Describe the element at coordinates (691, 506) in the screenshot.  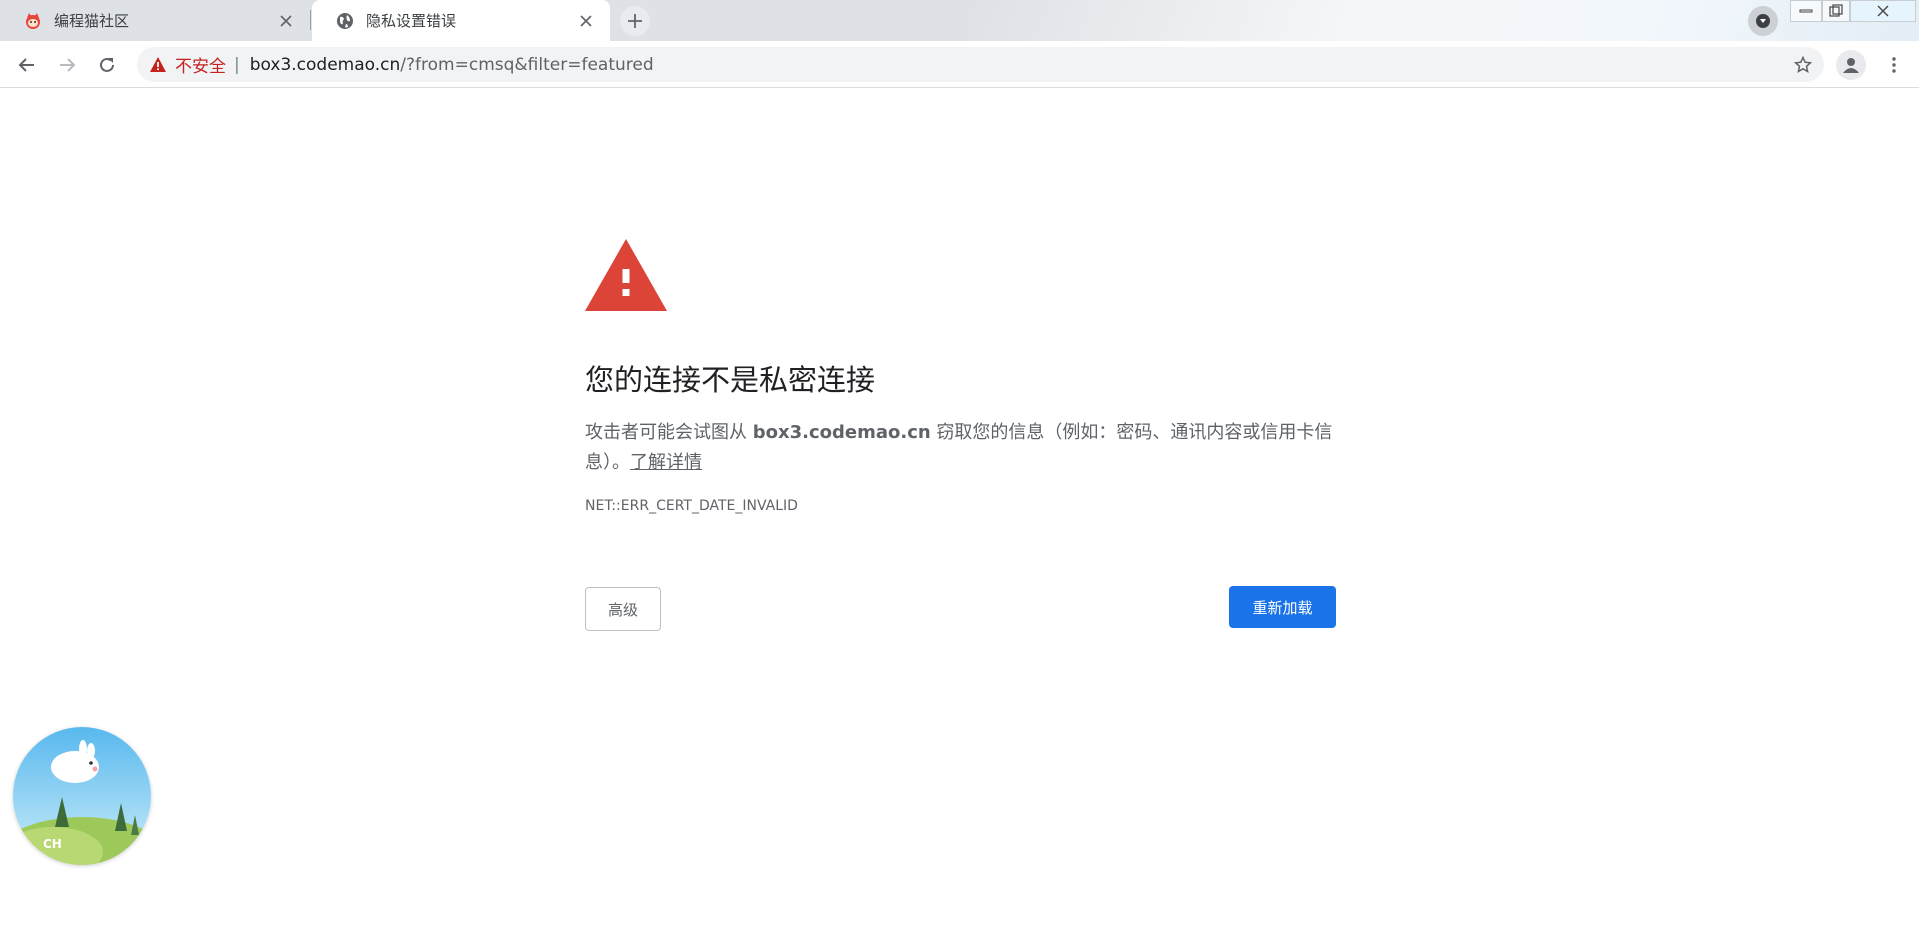
I see `error-code: NET::ERR_CERT_DATE_INVALID` at that location.